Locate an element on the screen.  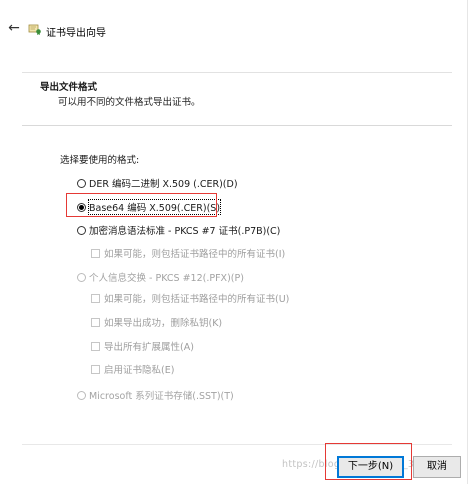
radio-pfx-circle is located at coordinates (81, 277).